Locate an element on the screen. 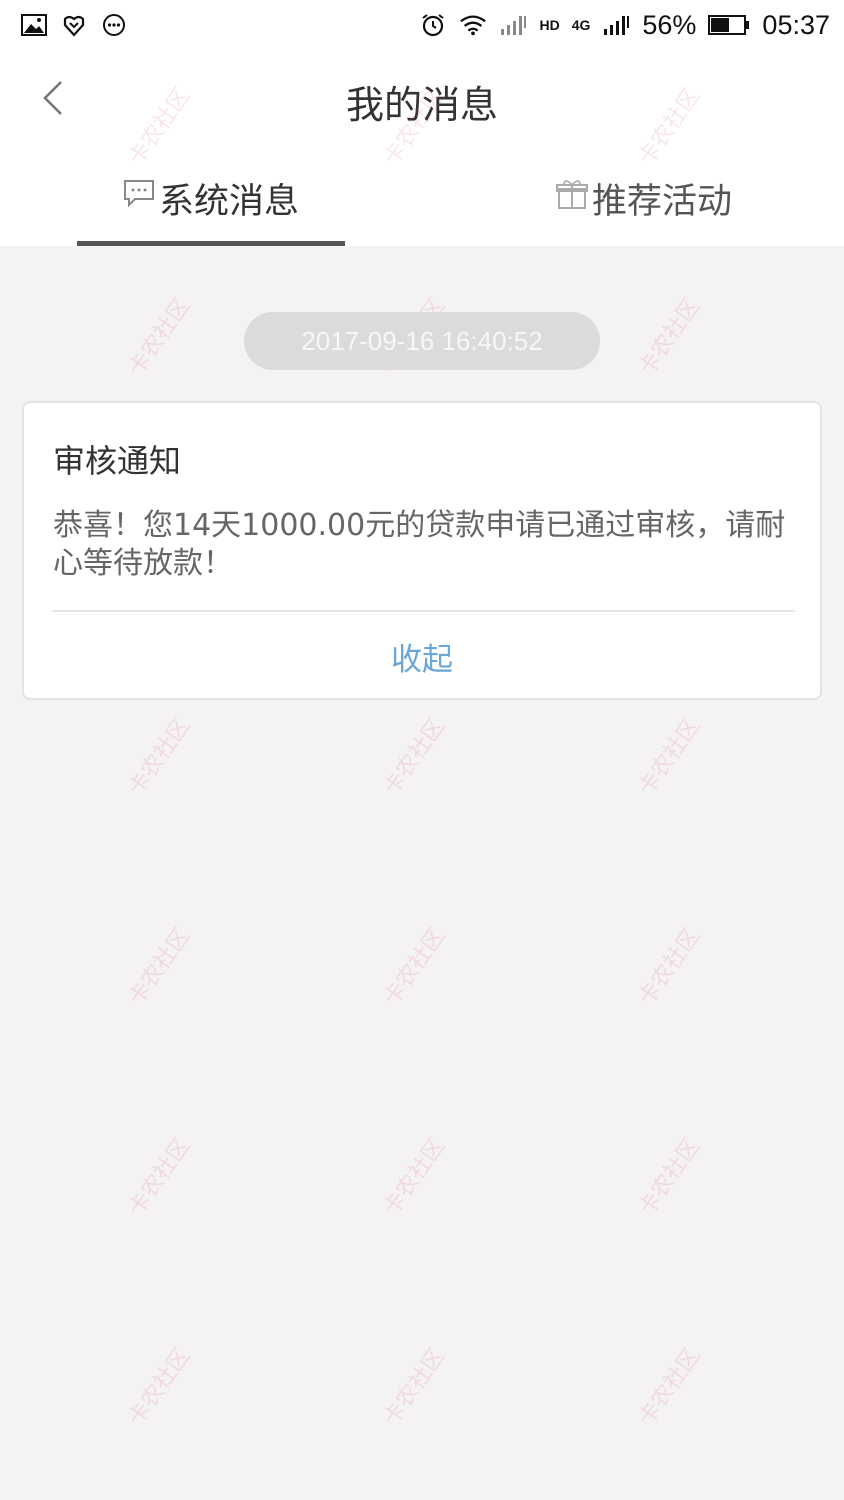 Image resolution: width=844 pixels, height=1500 pixels. tab-recommended-activities: 推荐活动 is located at coordinates (644, 198).